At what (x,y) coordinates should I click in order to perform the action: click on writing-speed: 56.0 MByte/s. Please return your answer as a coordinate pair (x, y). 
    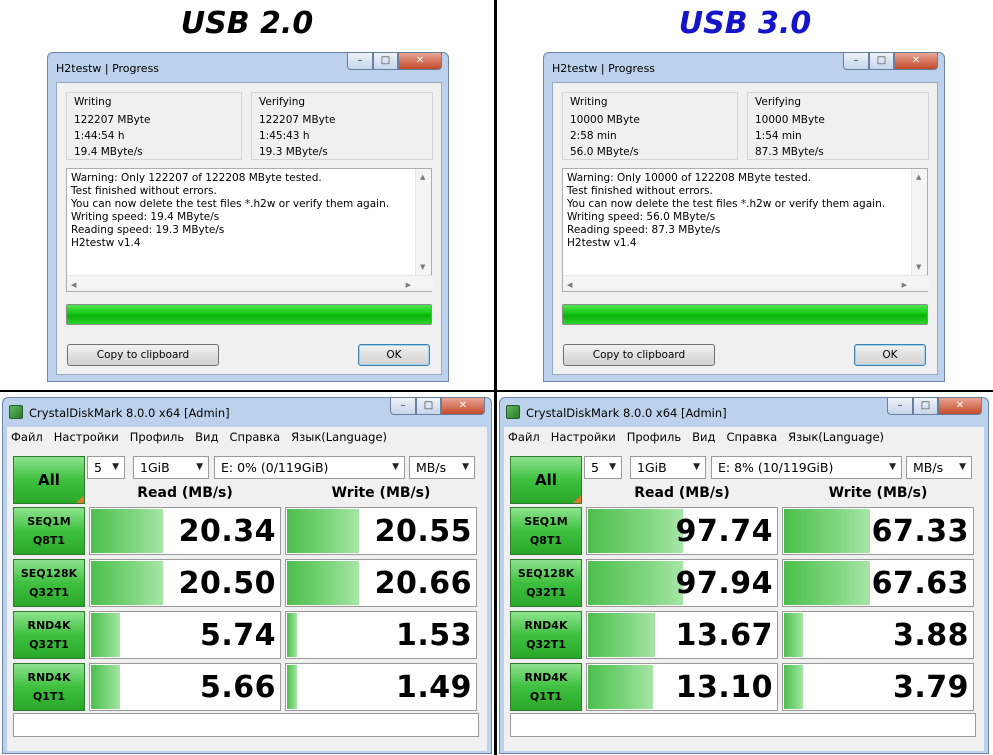
    Looking at the image, I should click on (604, 152).